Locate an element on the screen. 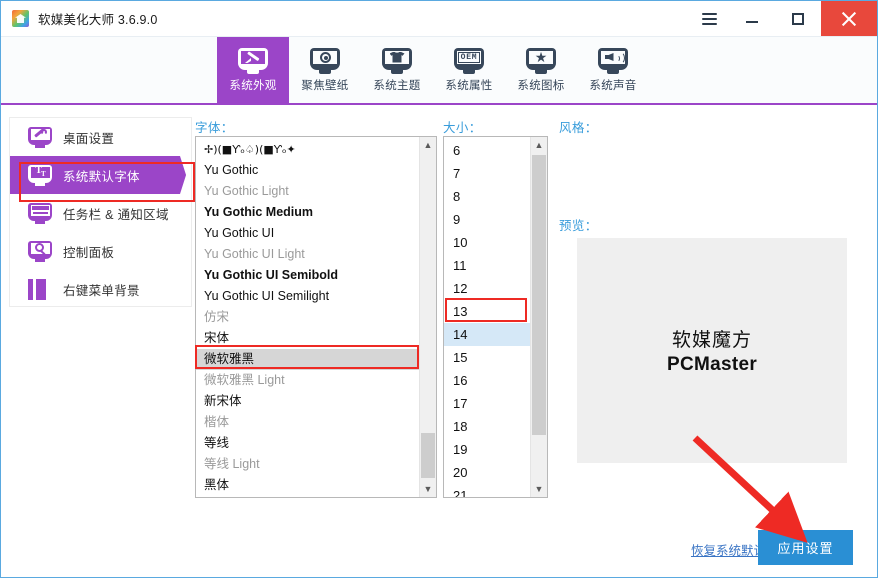 This screenshot has height=578, width=878. speaker-monitor-icon is located at coordinates (613, 60).